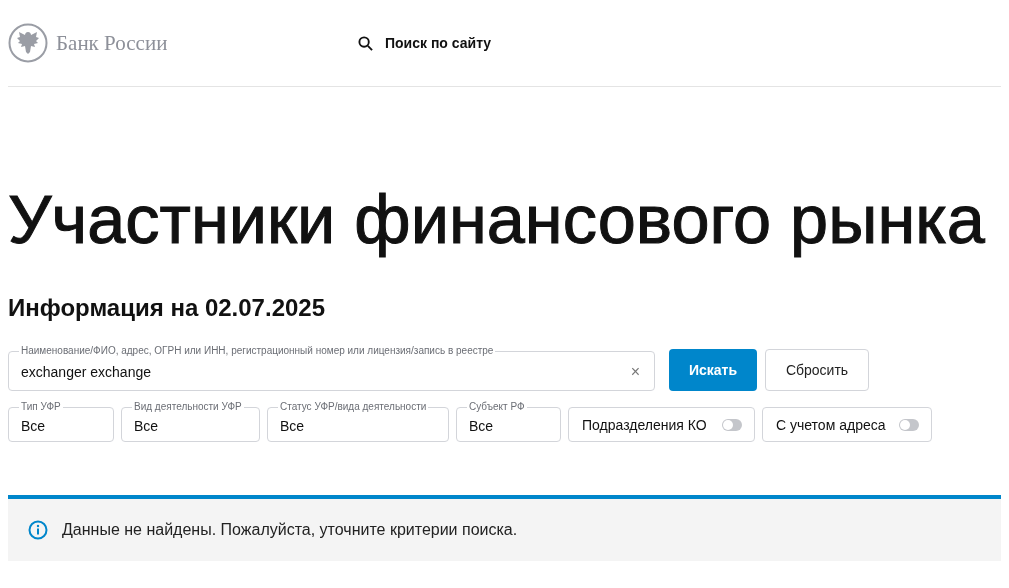  Describe the element at coordinates (28, 43) in the screenshot. I see `eagle-emblem-icon` at that location.